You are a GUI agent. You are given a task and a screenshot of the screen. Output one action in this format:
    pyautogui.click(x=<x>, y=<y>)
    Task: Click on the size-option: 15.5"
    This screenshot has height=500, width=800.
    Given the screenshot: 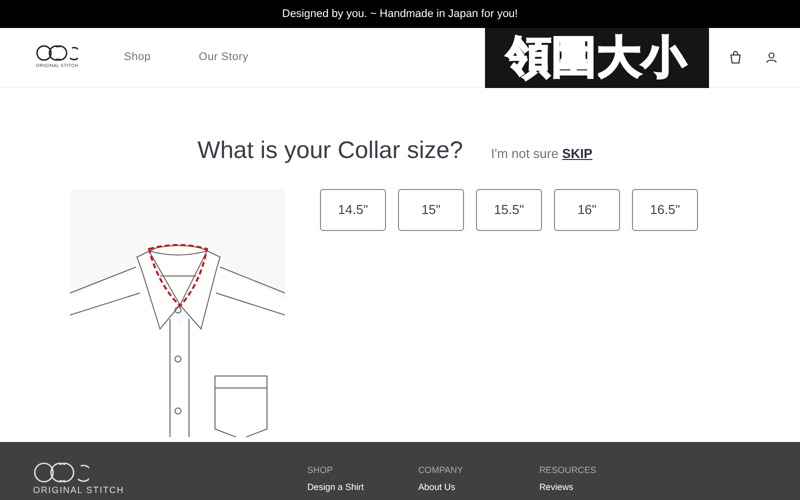 What is the action you would take?
    pyautogui.click(x=509, y=210)
    